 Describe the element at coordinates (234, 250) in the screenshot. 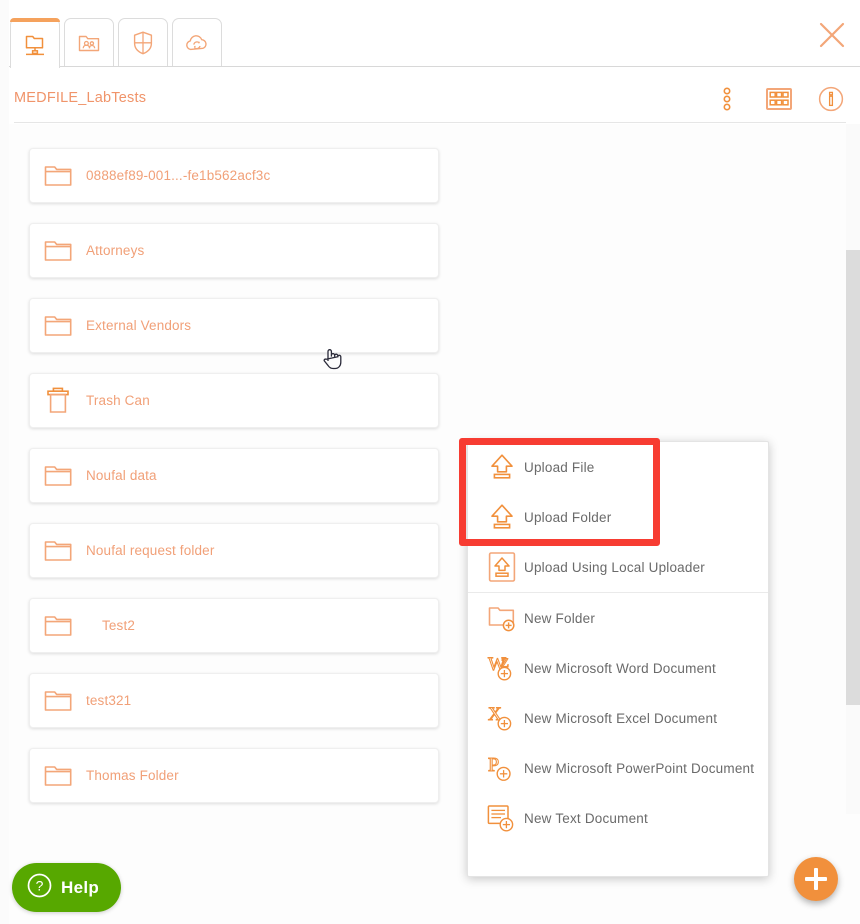

I see `folder-row: Attorneys` at that location.